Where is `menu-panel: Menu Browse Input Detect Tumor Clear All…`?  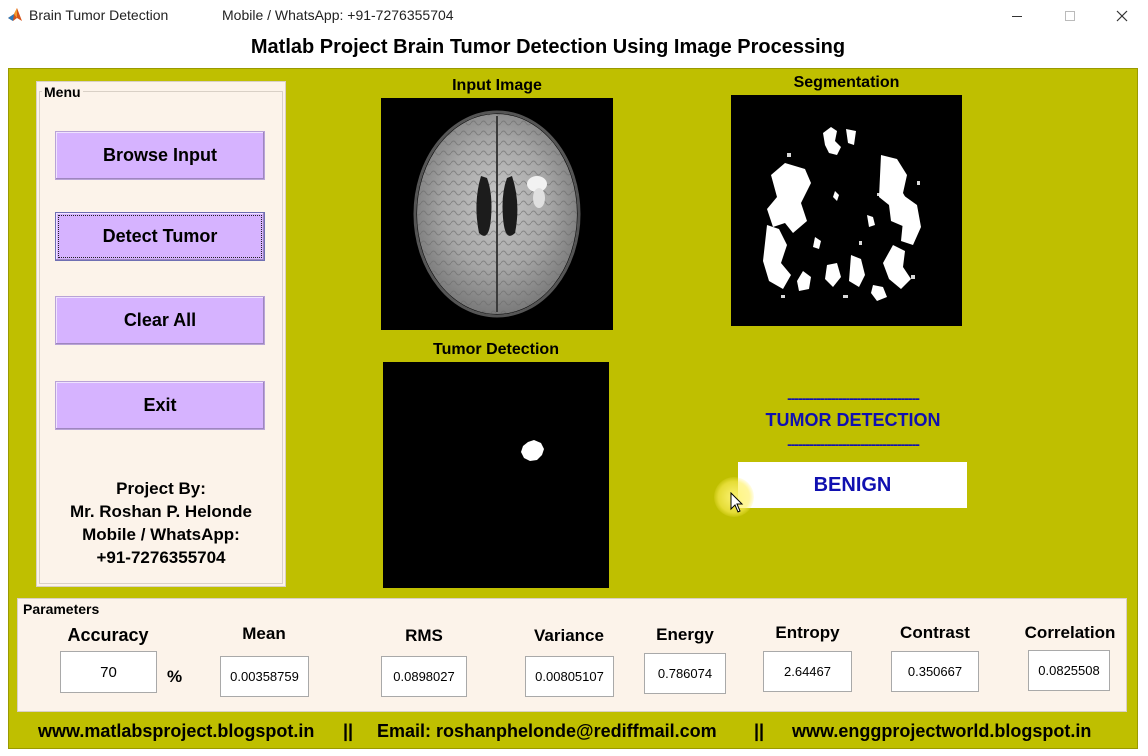 menu-panel: Menu Browse Input Detect Tumor Clear All… is located at coordinates (161, 334).